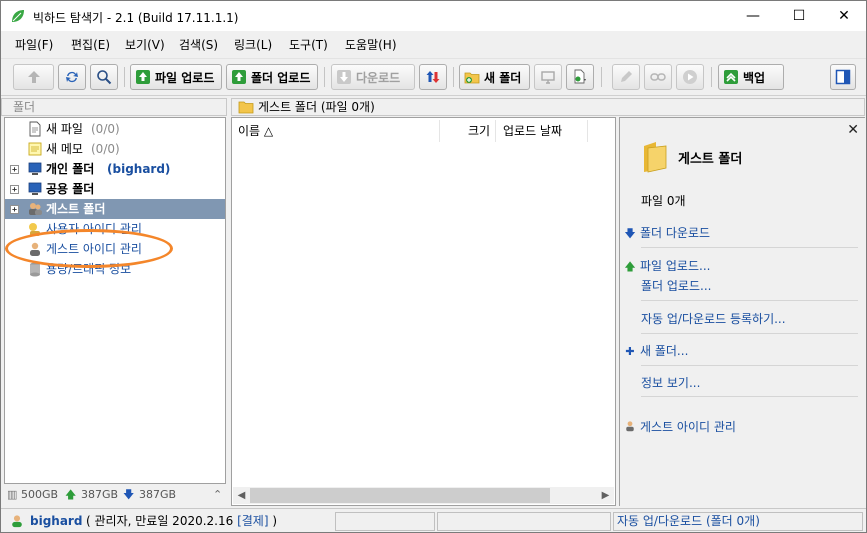 The height and width of the screenshot is (533, 867). What do you see at coordinates (145, 44) in the screenshot?
I see `menu-view: 보기(V)` at bounding box center [145, 44].